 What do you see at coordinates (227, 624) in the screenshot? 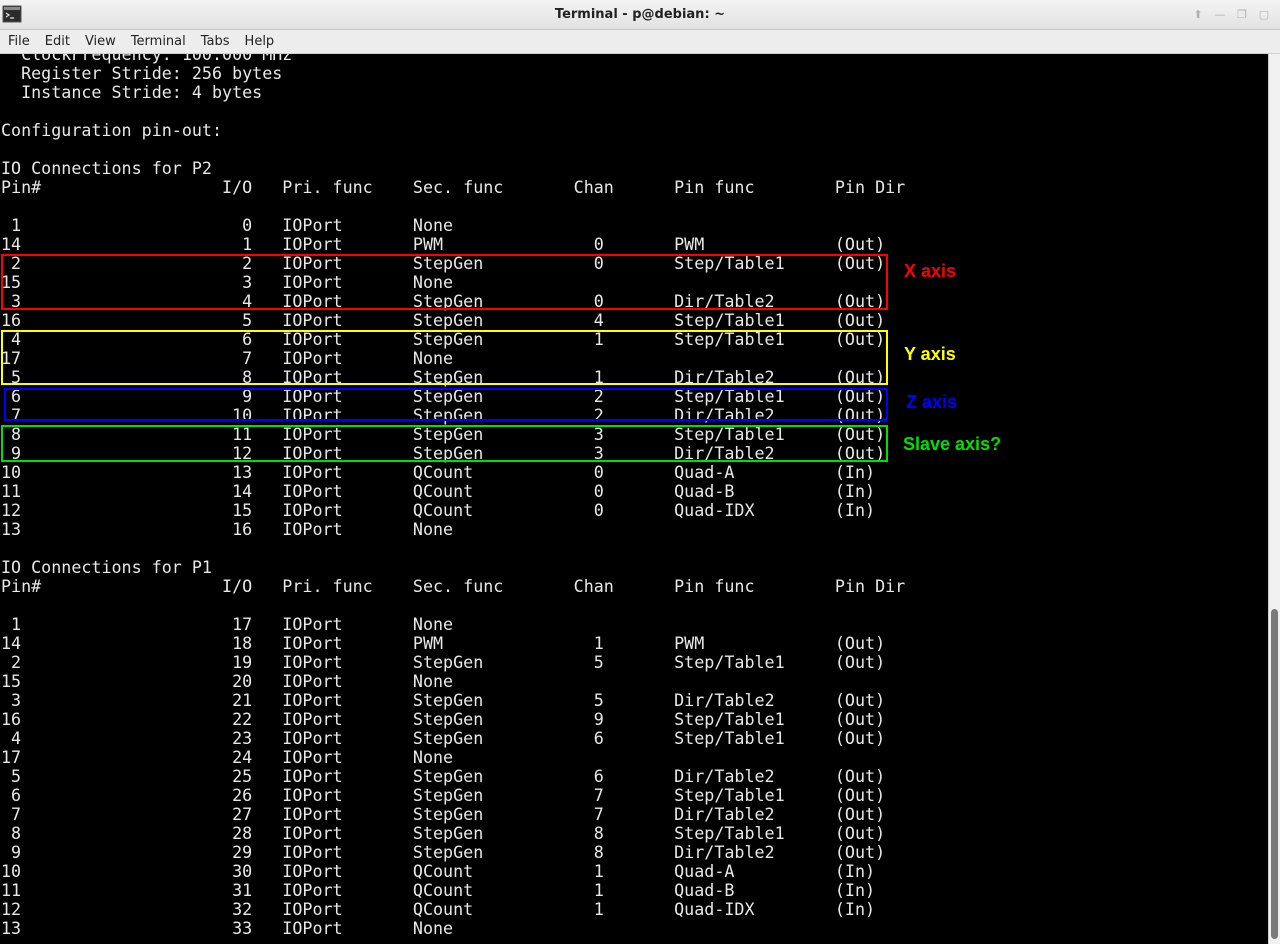
I see `terminal-line: 1 17 IOPort None` at bounding box center [227, 624].